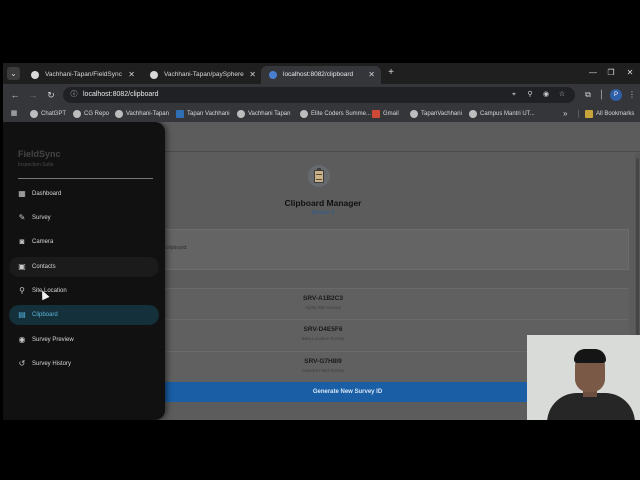 This screenshot has width=640, height=480. What do you see at coordinates (84, 218) in the screenshot?
I see `nav-item-survey: ✎ Survey` at bounding box center [84, 218].